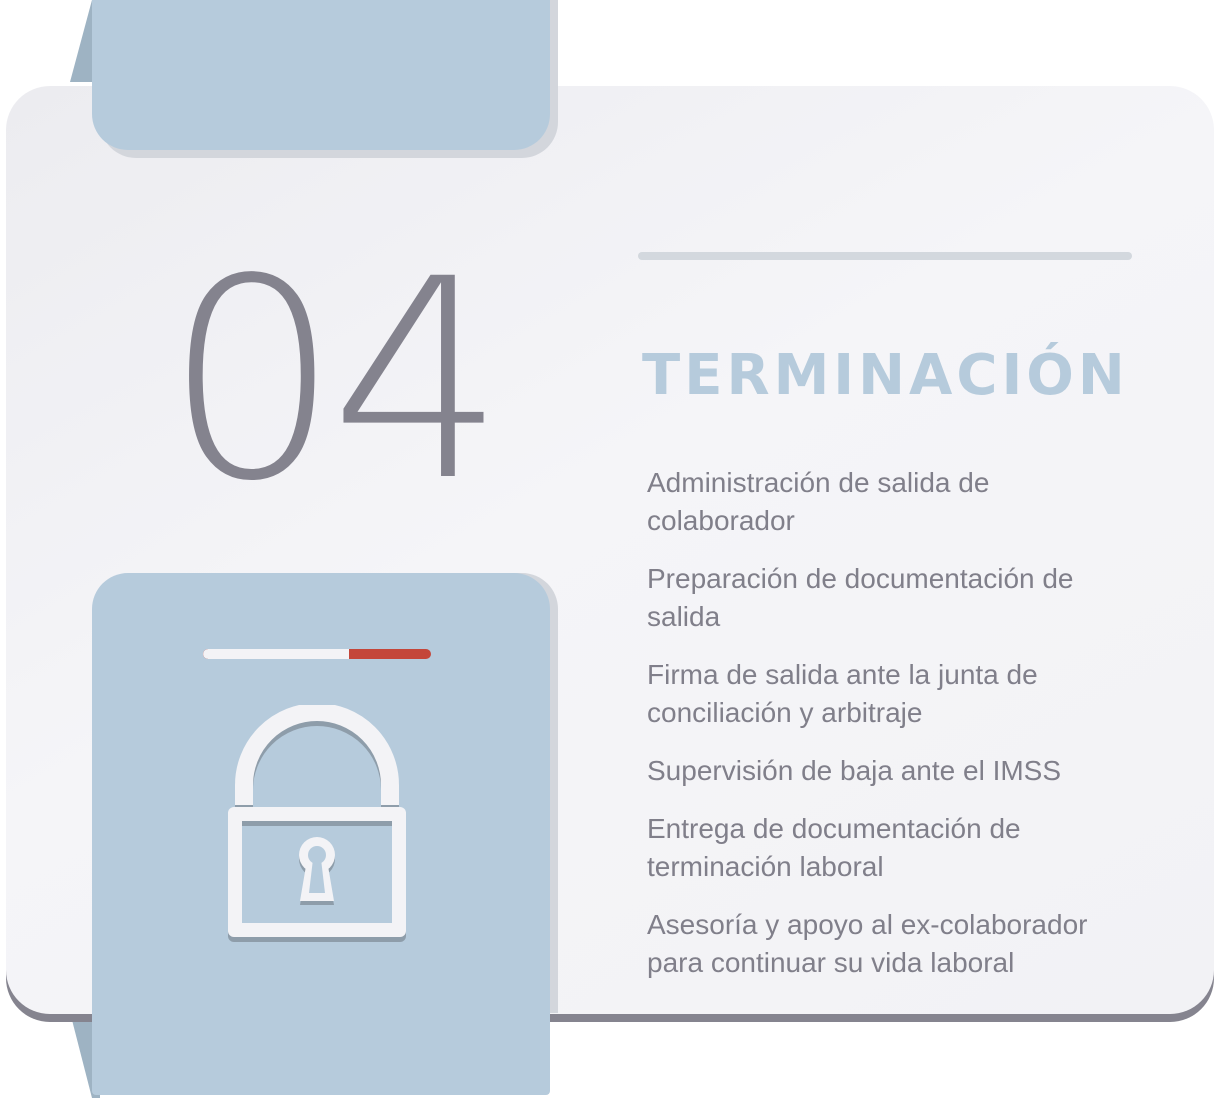 This screenshot has height=1098, width=1217. Describe the element at coordinates (276, 654) in the screenshot. I see `progress-fill` at that location.